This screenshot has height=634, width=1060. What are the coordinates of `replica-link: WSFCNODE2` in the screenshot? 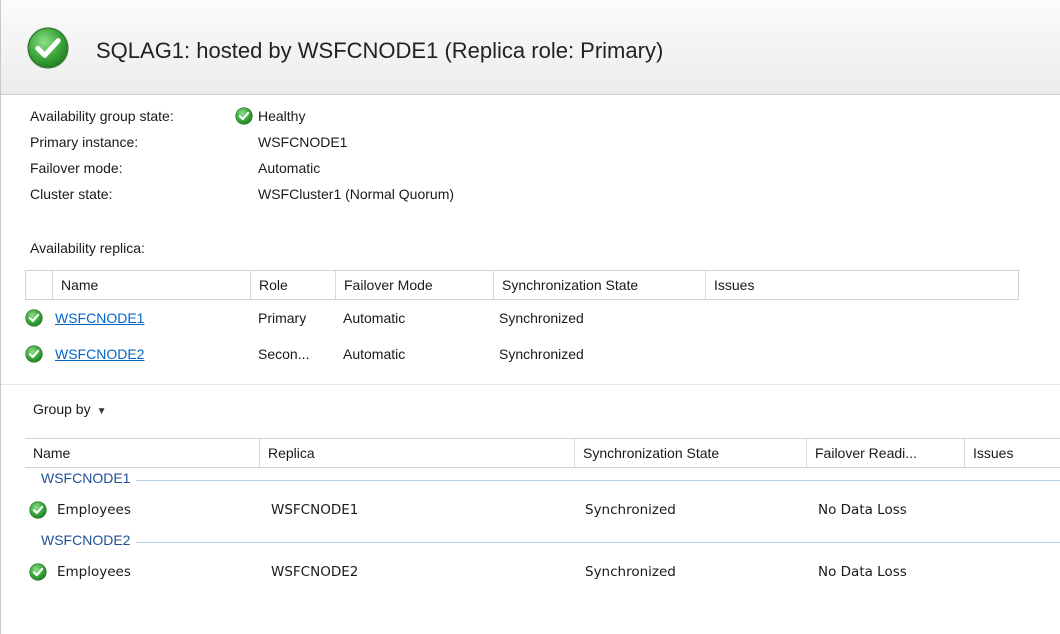 It's located at (99, 354).